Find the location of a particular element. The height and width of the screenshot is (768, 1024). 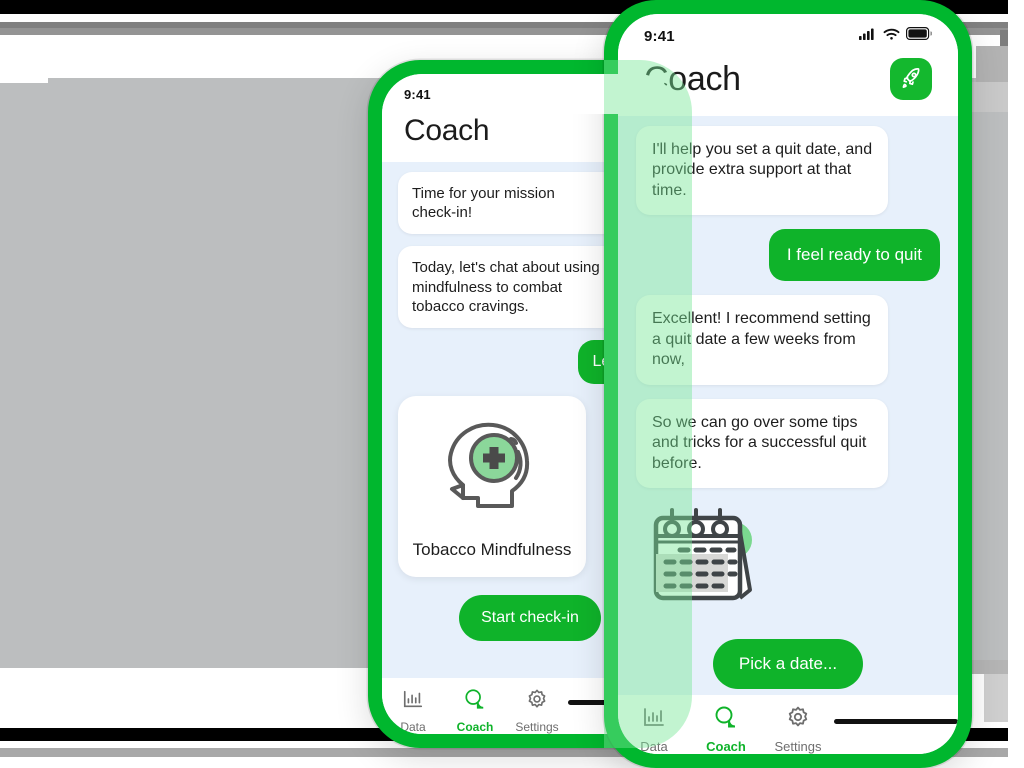

tab-bar-front: Data Coach Settings is located at coordinates (788, 724).